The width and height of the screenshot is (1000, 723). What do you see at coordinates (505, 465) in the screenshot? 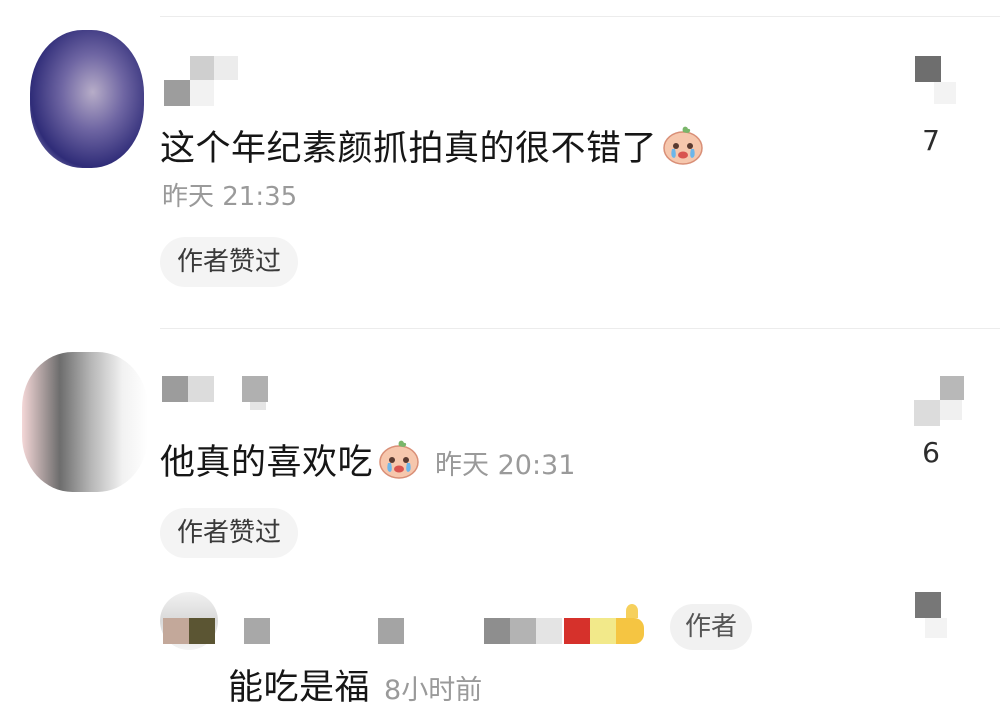
I see `comment-time: 昨天 20:31` at bounding box center [505, 465].